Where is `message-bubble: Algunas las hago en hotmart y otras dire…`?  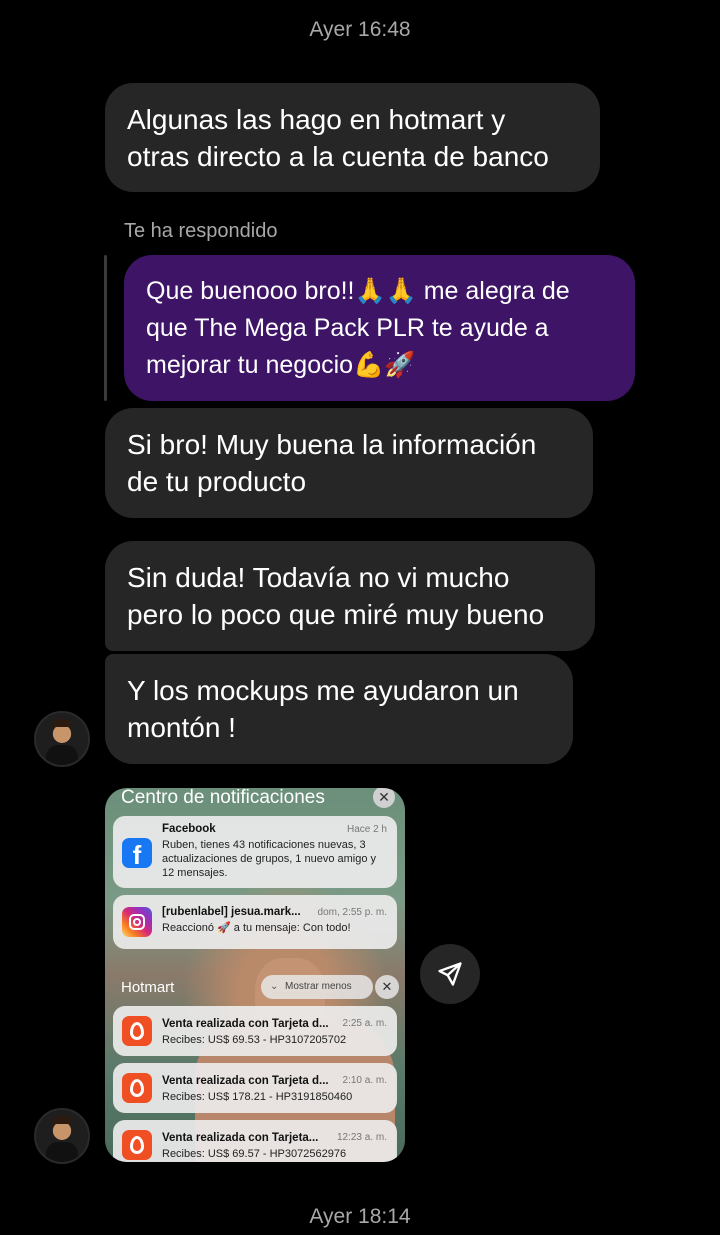
message-bubble: Algunas las hago en hotmart y otras dire… is located at coordinates (352, 137).